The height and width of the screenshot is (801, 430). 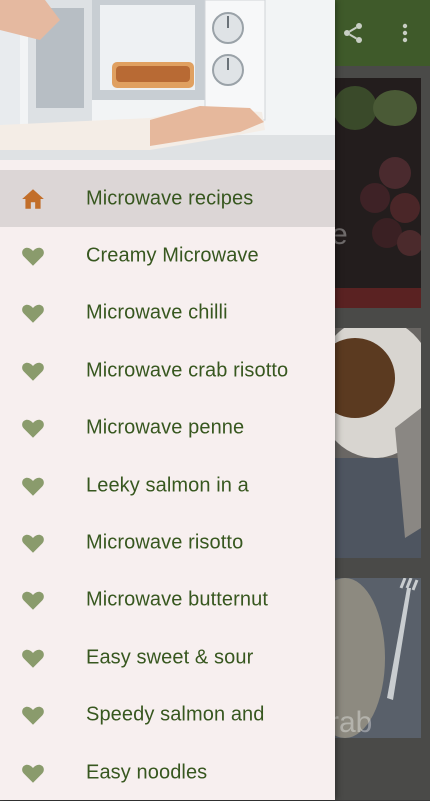 What do you see at coordinates (354, 722) in the screenshot?
I see `card-title-fragment: rab` at bounding box center [354, 722].